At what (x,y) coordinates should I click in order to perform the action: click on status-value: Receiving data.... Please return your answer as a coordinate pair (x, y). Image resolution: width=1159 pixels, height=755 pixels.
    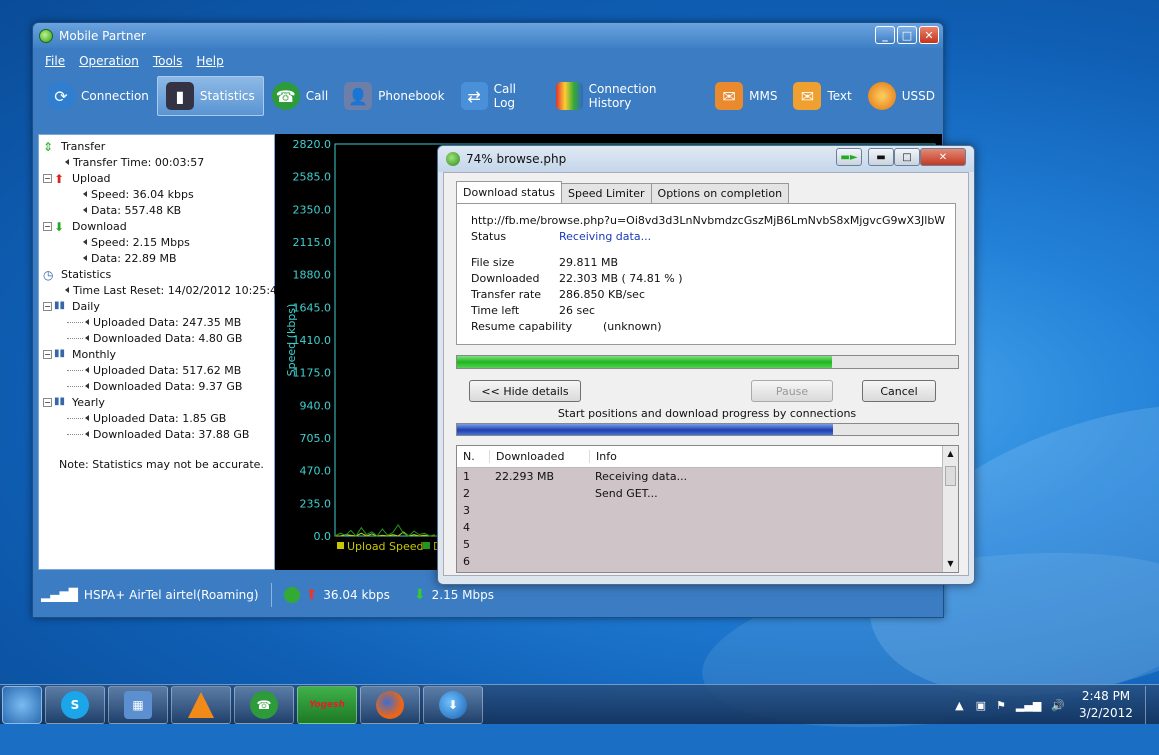
    Looking at the image, I should click on (605, 236).